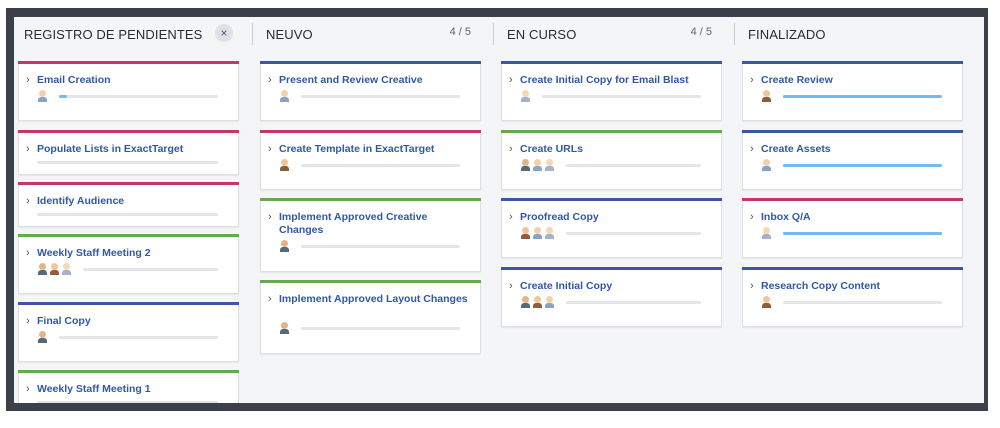  I want to click on task-card: › Proofread Copy, so click(611, 228).